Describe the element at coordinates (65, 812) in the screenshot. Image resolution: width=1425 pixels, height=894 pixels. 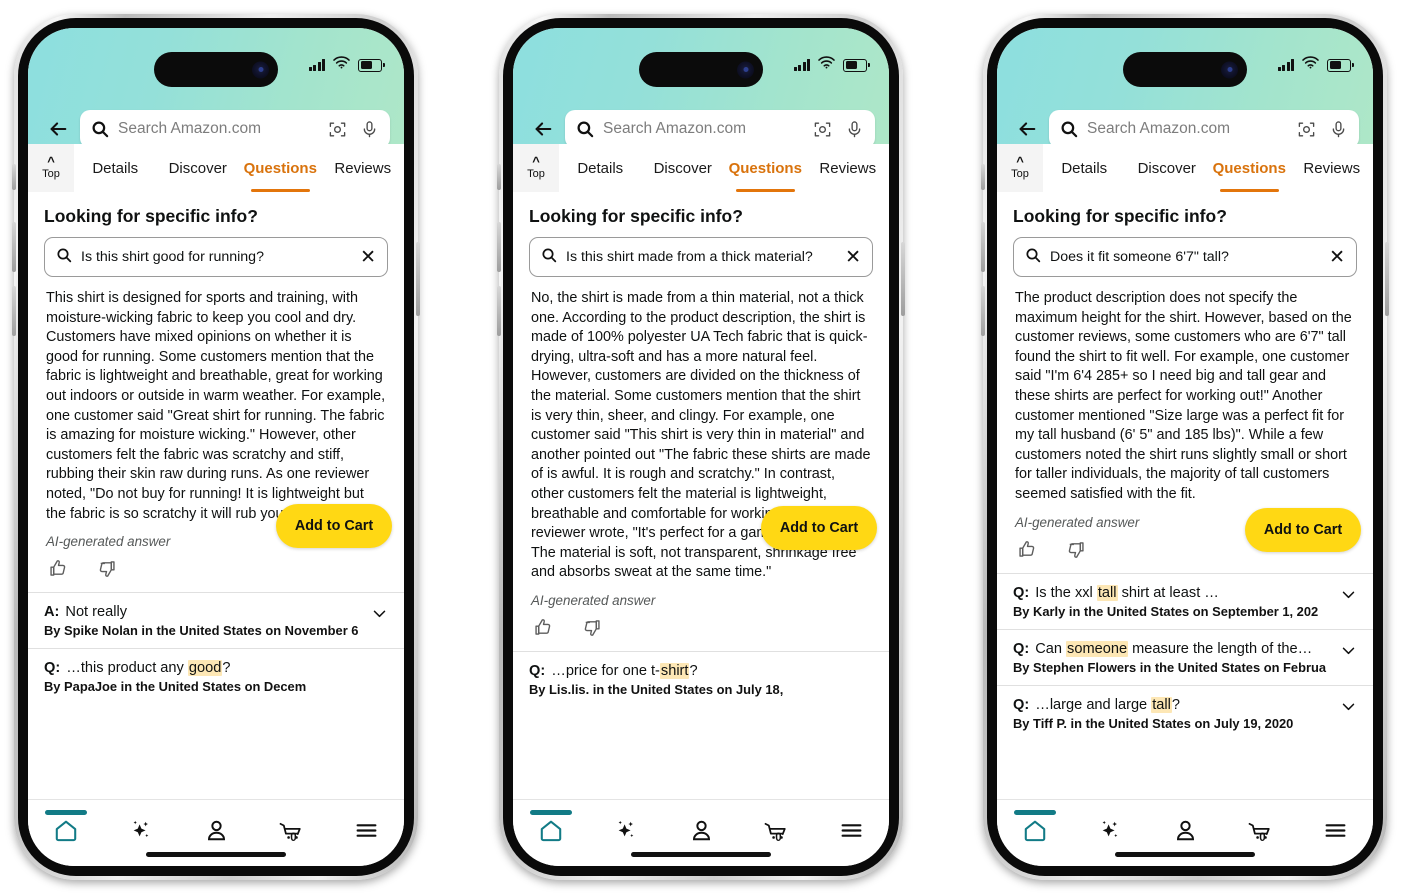
I see `active-indicator` at that location.